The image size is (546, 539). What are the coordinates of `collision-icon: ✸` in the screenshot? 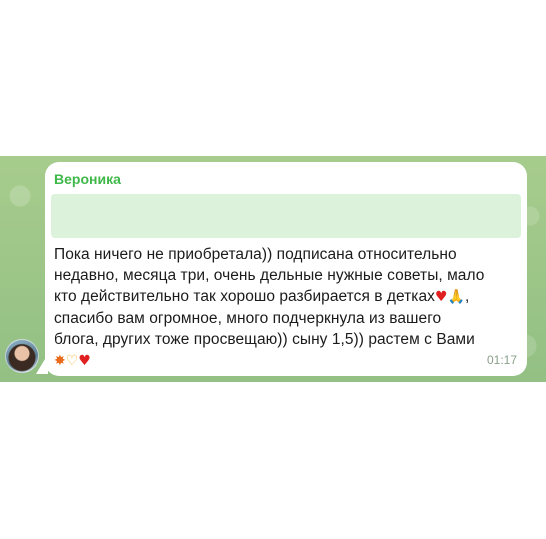 It's located at (60, 361).